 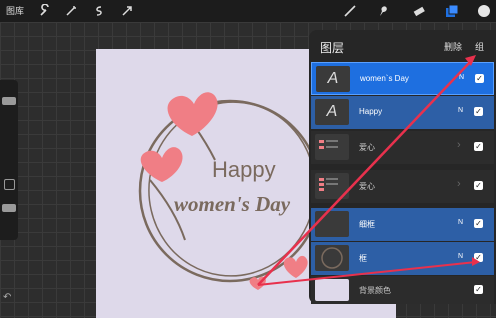 What do you see at coordinates (402, 258) in the screenshot?
I see `layer-row-frame: 框 N ✓` at bounding box center [402, 258].